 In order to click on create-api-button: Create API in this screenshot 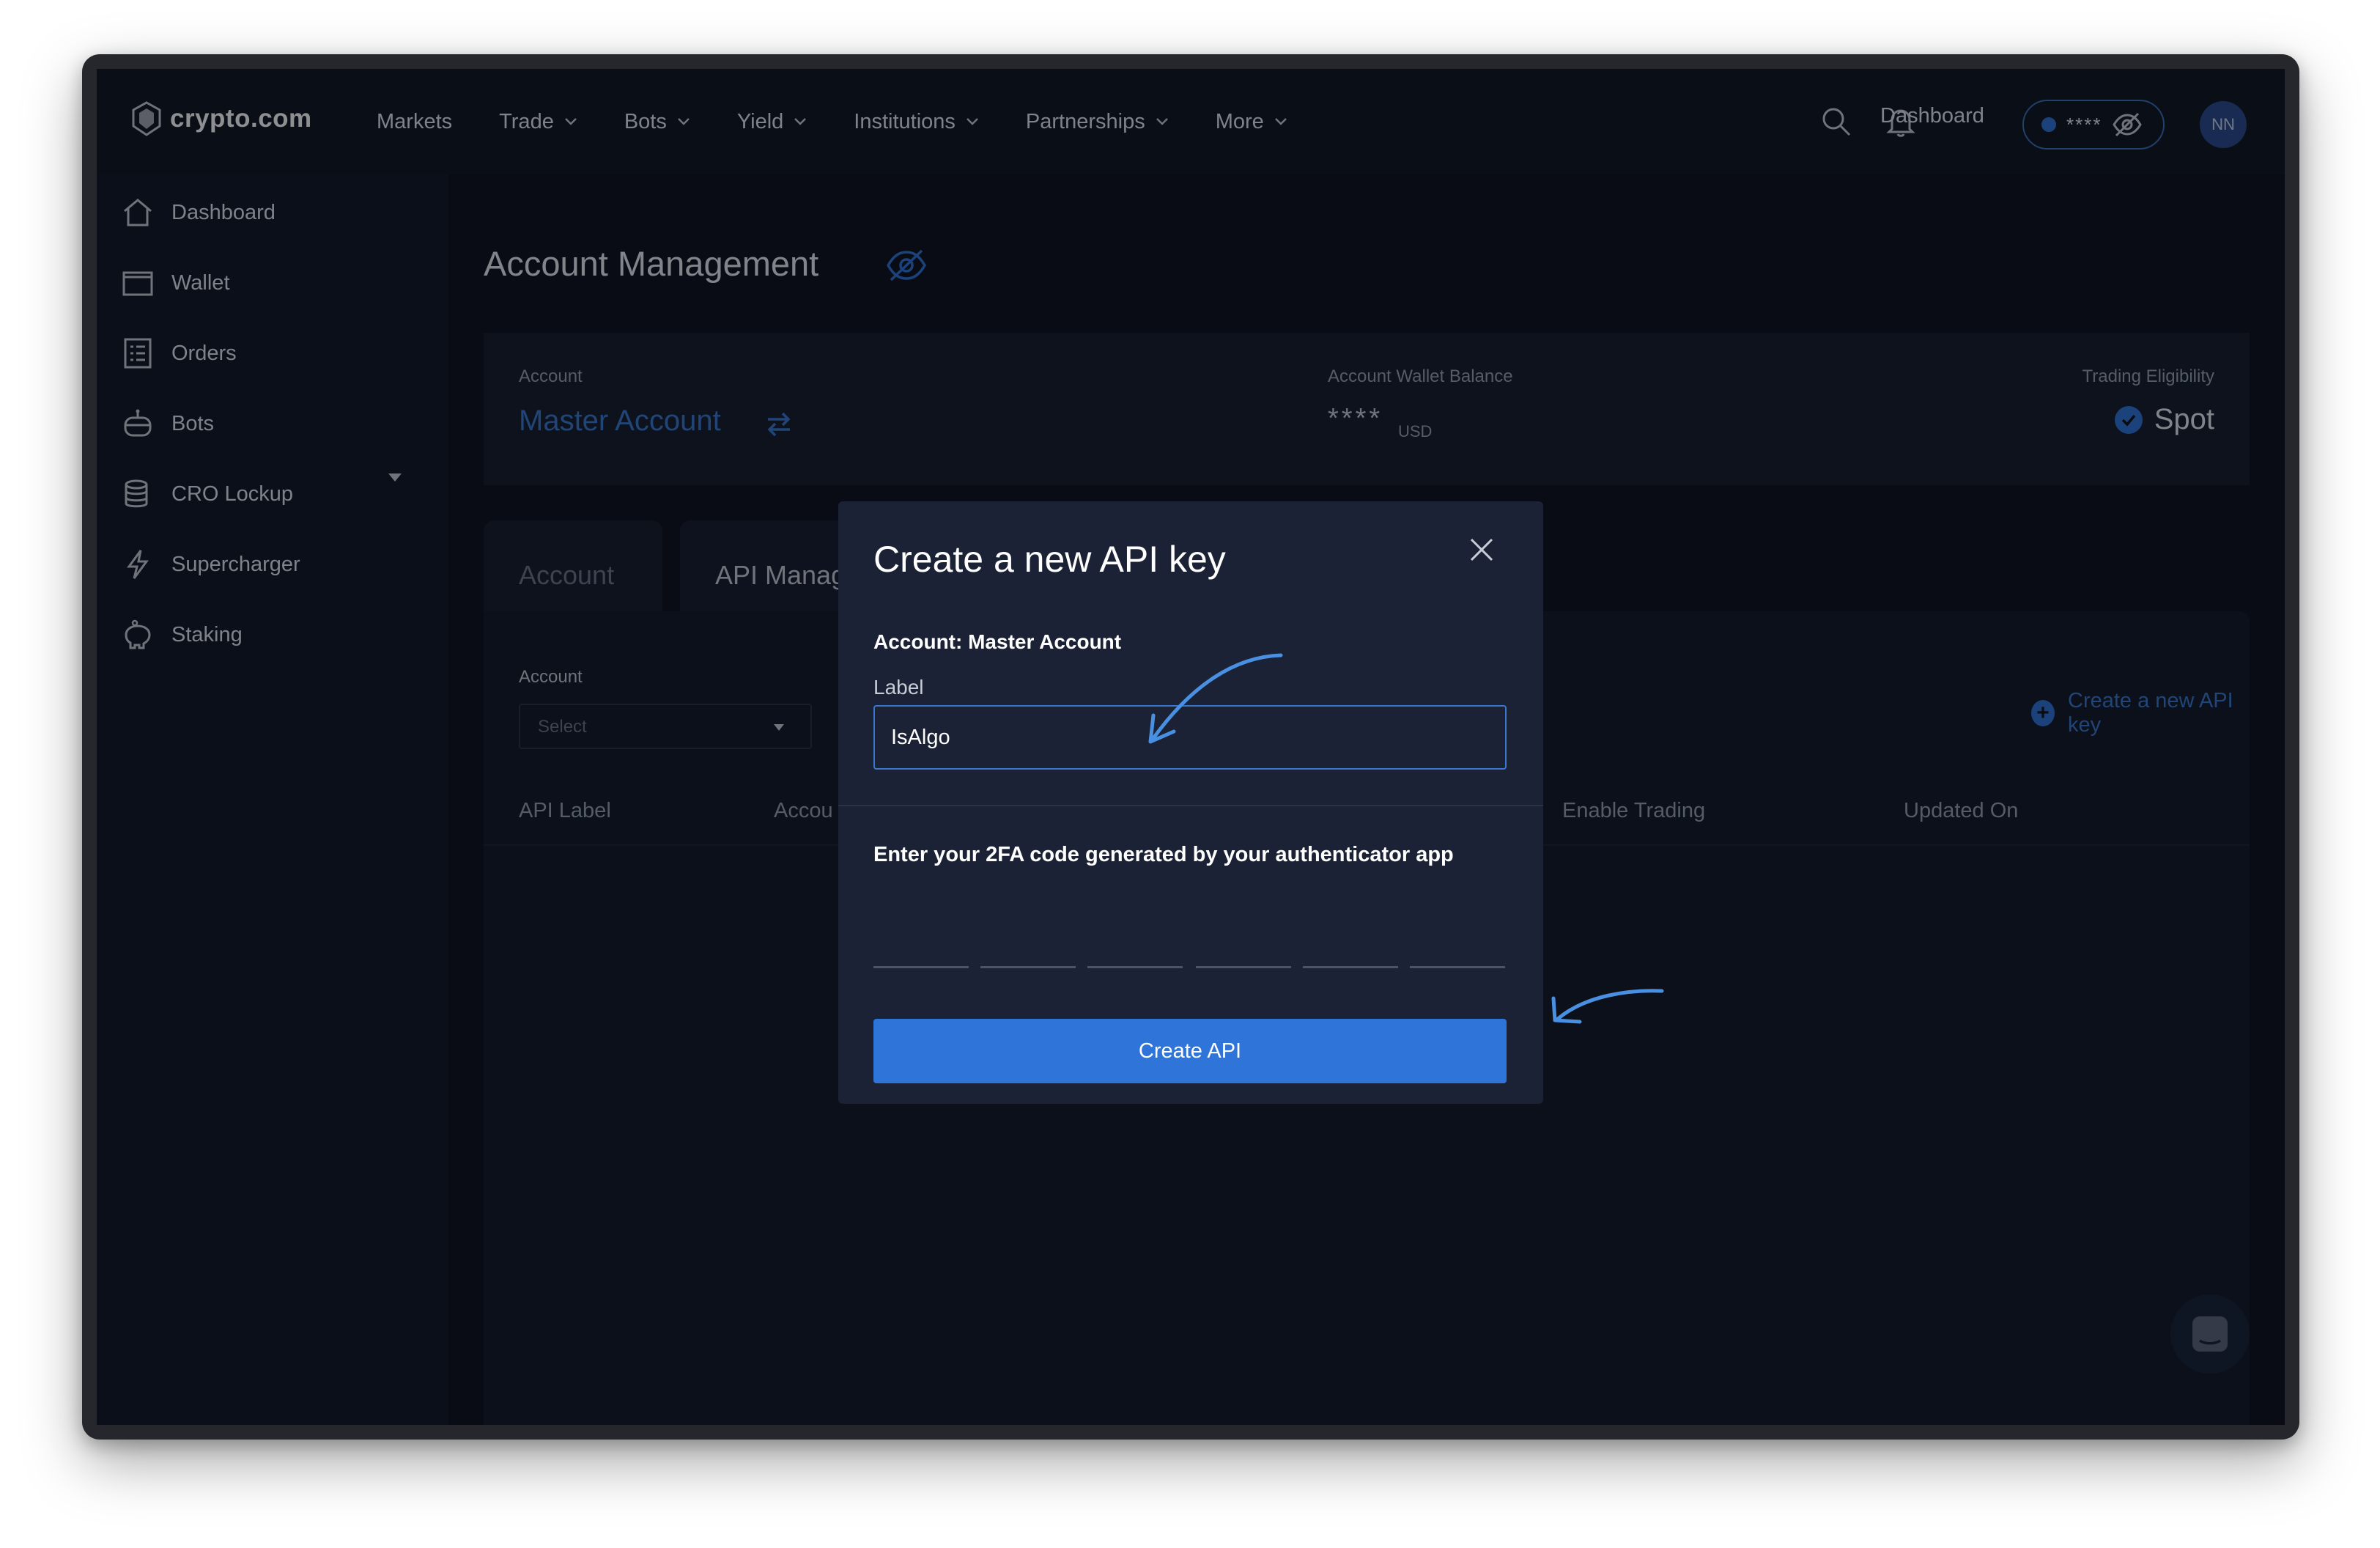, I will do `click(1190, 1051)`.